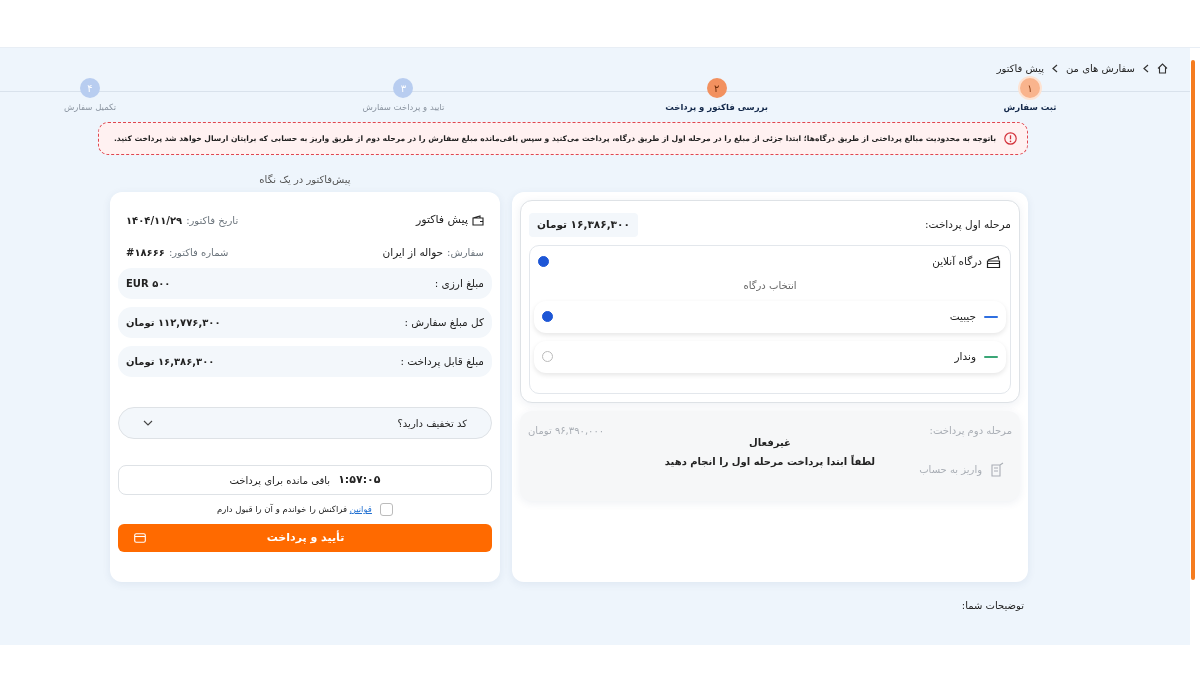 The width and height of the screenshot is (1200, 675). Describe the element at coordinates (957, 261) in the screenshot. I see `payment-method-label: درگاه آنلاین` at that location.